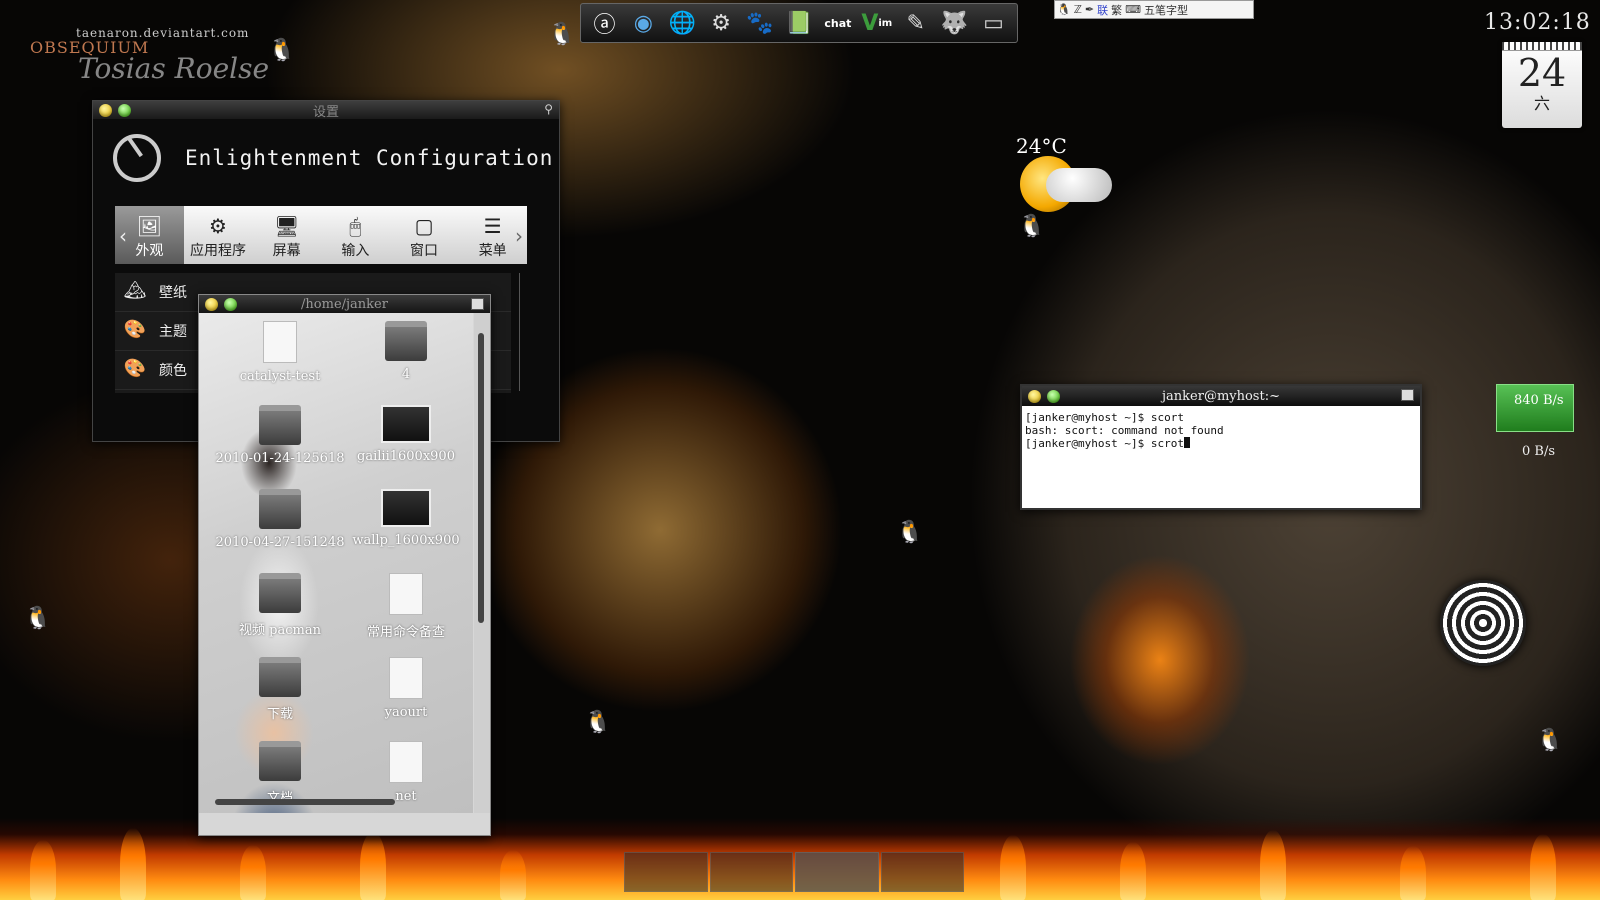 The image size is (1600, 900). What do you see at coordinates (1542, 85) in the screenshot?
I see `calendar-widget: 24 六` at bounding box center [1542, 85].